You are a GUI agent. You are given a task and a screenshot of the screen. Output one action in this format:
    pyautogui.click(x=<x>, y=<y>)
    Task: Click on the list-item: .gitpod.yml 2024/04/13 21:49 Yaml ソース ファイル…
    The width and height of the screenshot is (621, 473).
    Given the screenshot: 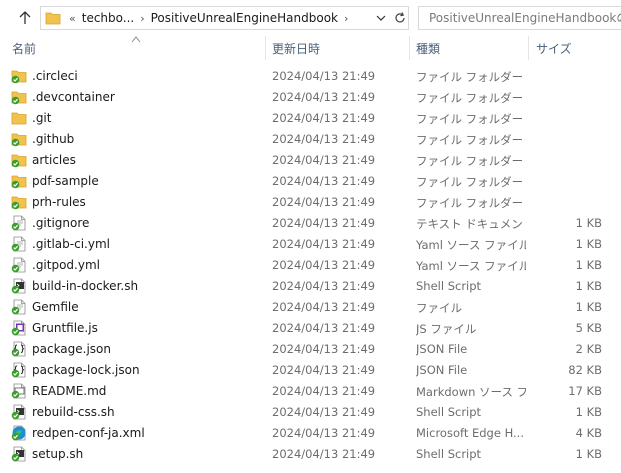 What is the action you would take?
    pyautogui.click(x=310, y=265)
    